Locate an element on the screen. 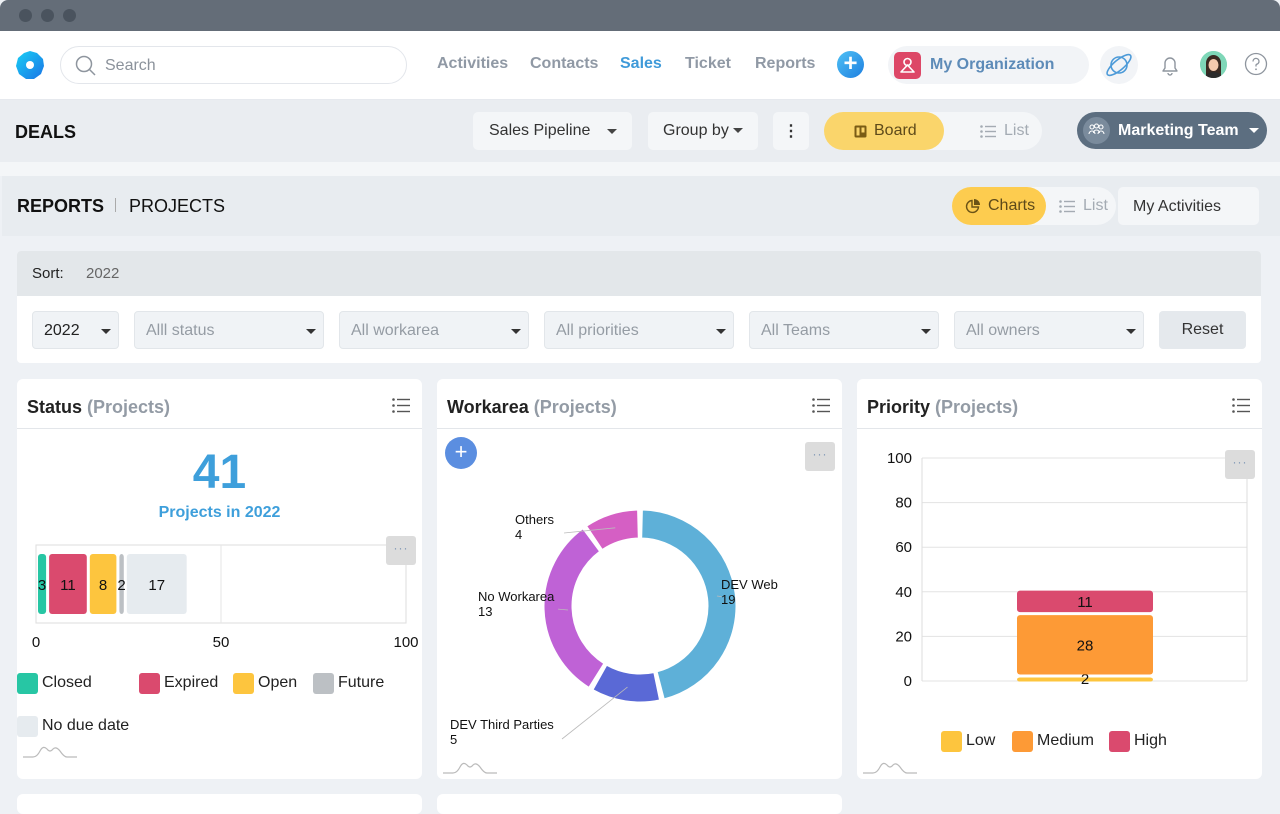  nav-sales: Sales is located at coordinates (641, 64).